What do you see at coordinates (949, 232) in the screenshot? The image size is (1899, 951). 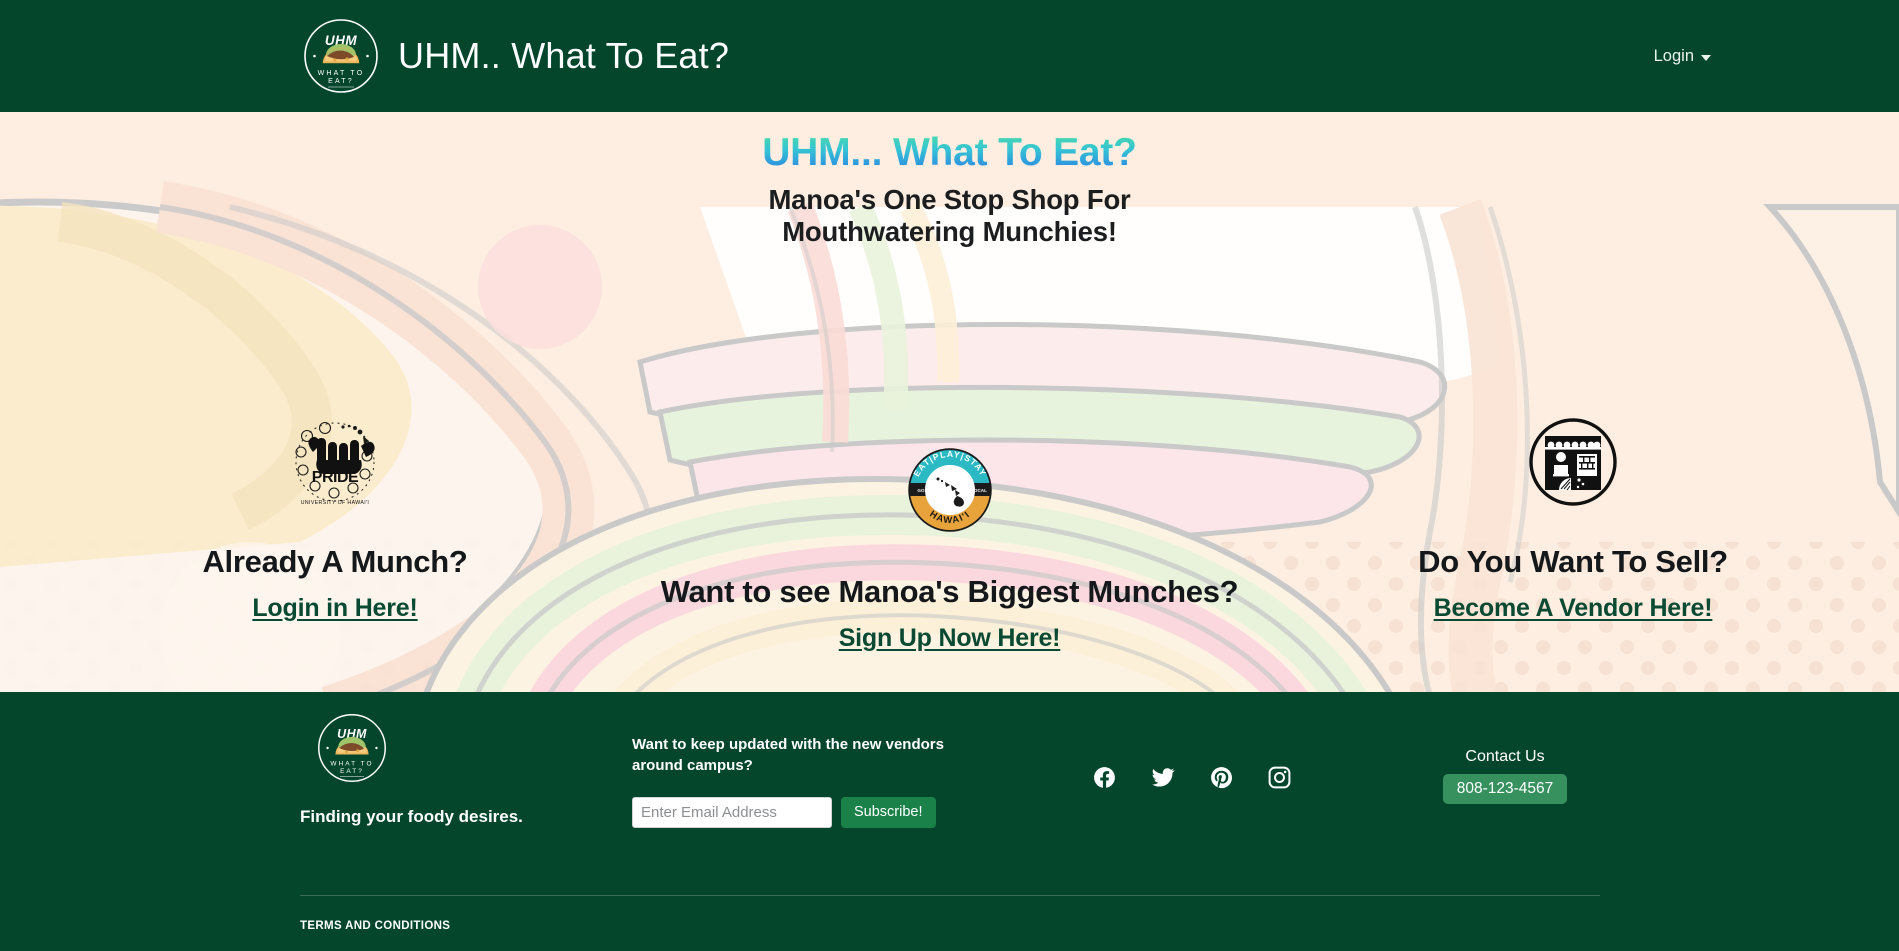 I see `hero-subtitle-line-2: Mouthwatering Munchies!` at bounding box center [949, 232].